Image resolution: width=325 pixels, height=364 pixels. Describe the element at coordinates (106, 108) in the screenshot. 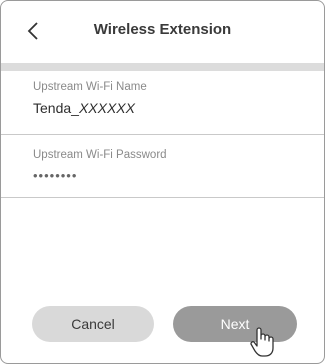

I see `ssid-suffix: XXXXXX` at that location.